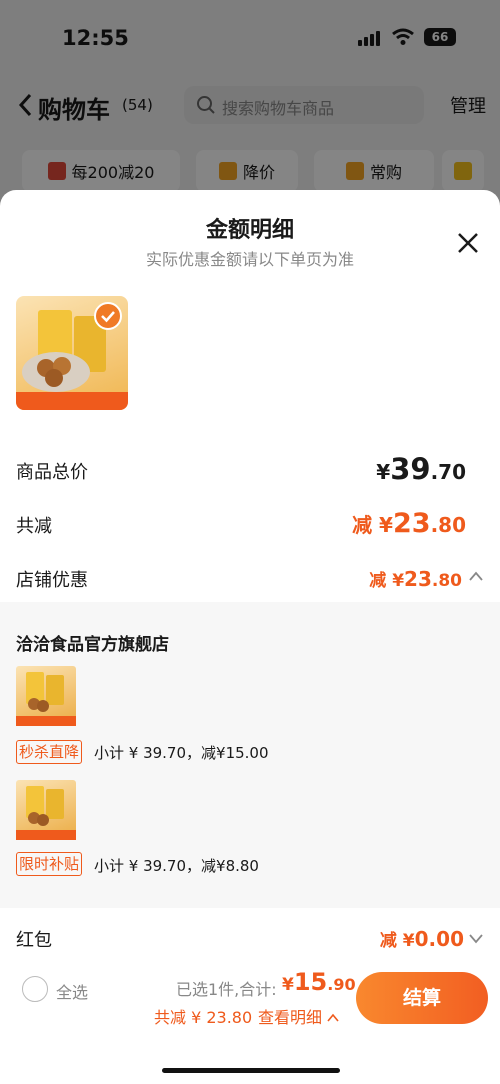  Describe the element at coordinates (250, 525) in the screenshot. I see `discount-row: 共减 减 ¥23.80` at that location.